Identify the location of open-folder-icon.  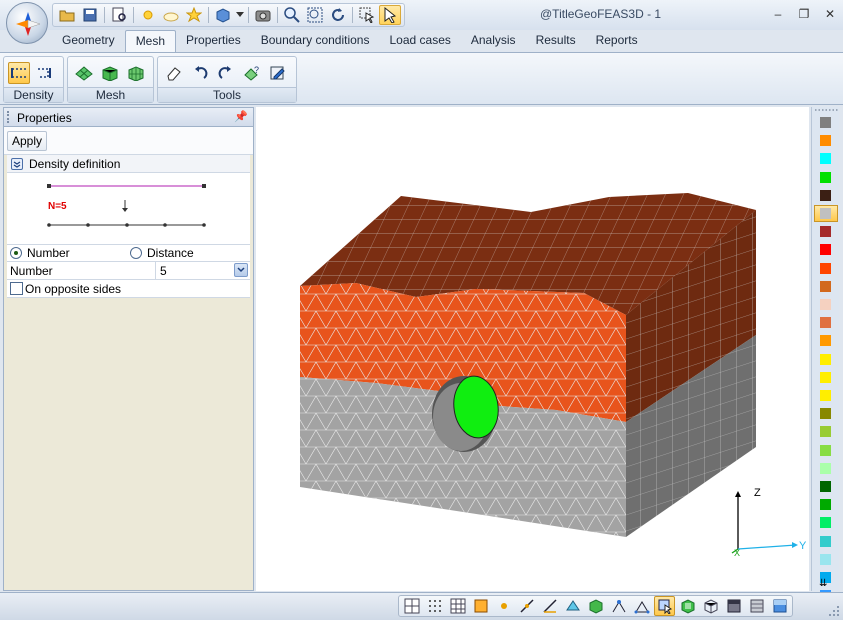
(67, 15).